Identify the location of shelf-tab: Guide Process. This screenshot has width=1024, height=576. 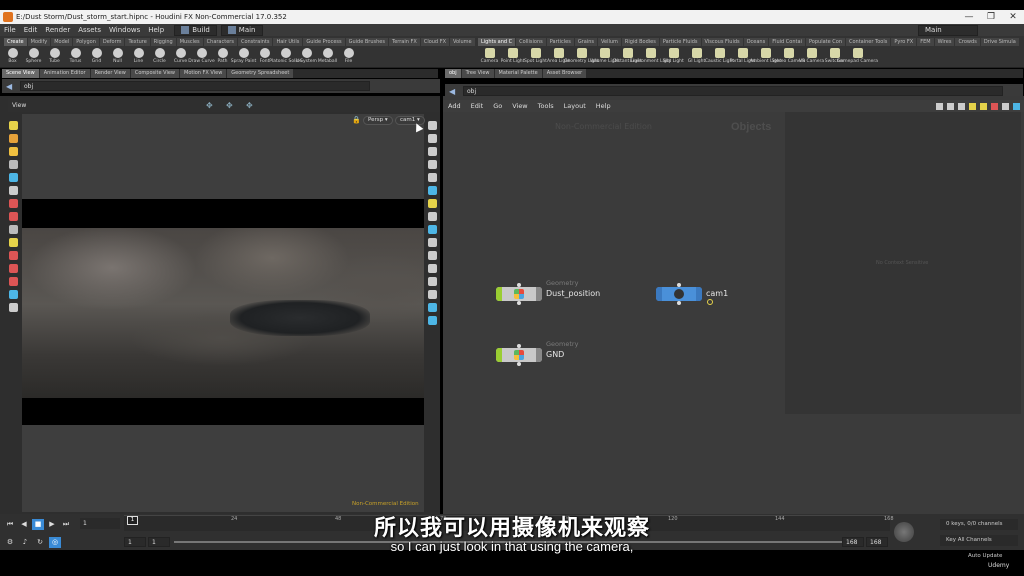
(324, 42).